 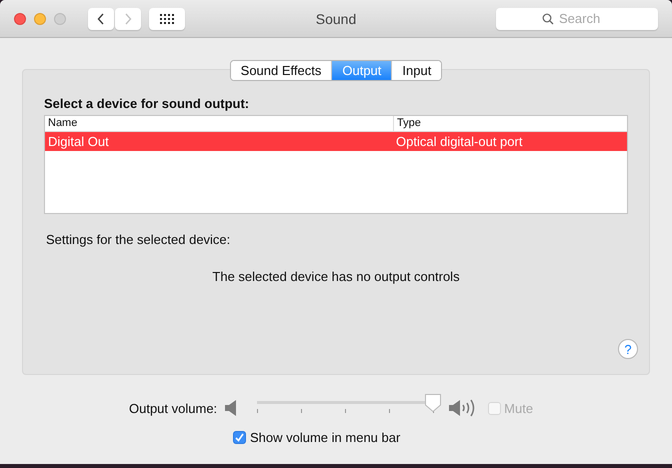 I want to click on checkbox-label: Show volume in menu bar, so click(x=325, y=437).